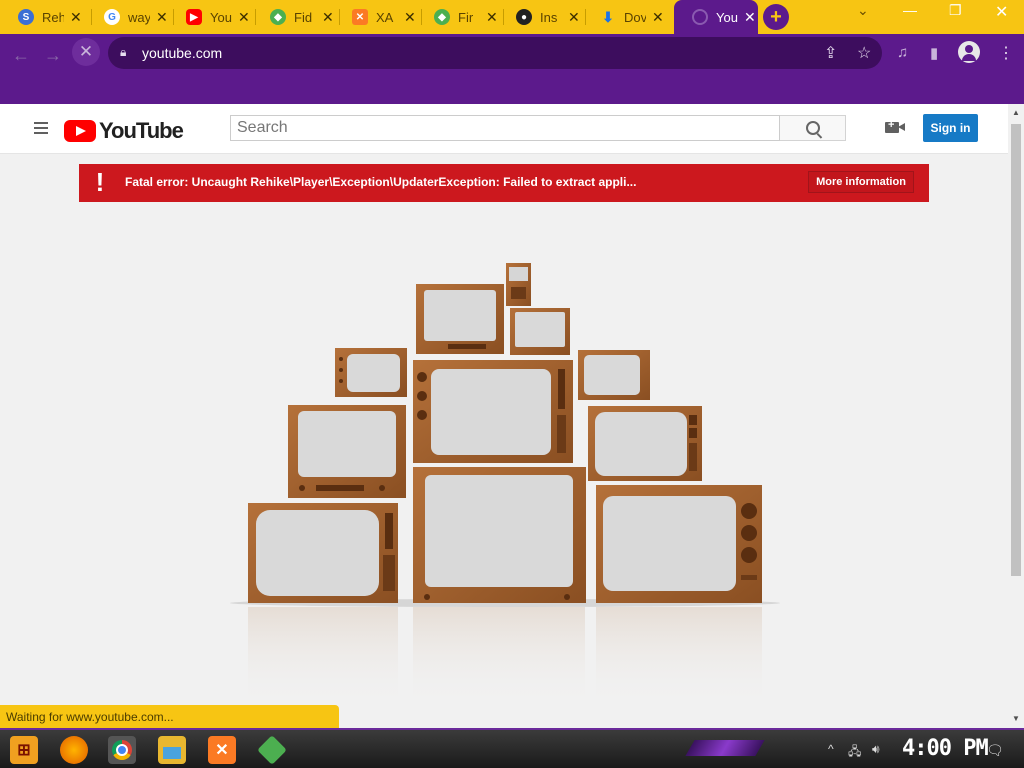 The image size is (1024, 768). I want to click on page-scrollbar: ▲ ▼, so click(1016, 416).